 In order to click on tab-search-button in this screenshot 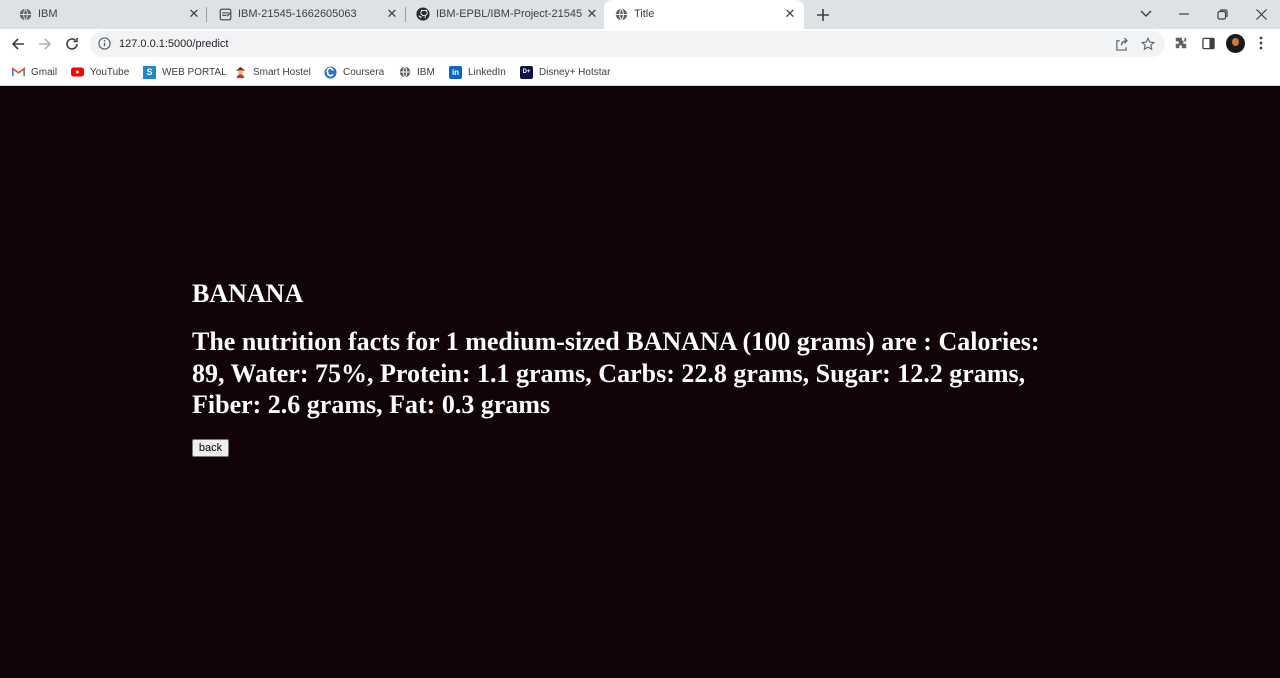, I will do `click(1146, 14)`.